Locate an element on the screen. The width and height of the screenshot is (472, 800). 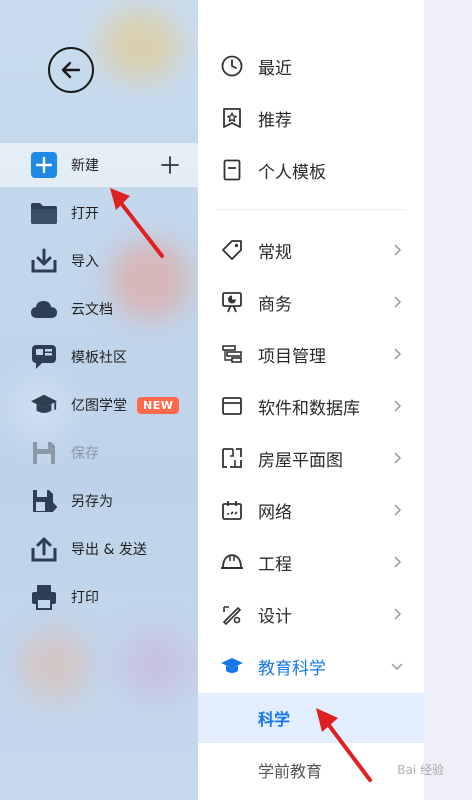
category-label: 推荐 is located at coordinates (275, 120).